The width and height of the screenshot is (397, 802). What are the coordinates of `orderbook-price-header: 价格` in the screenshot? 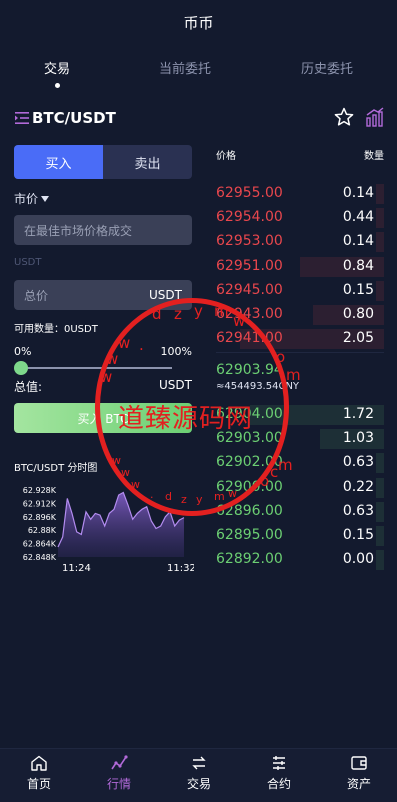 It's located at (226, 156).